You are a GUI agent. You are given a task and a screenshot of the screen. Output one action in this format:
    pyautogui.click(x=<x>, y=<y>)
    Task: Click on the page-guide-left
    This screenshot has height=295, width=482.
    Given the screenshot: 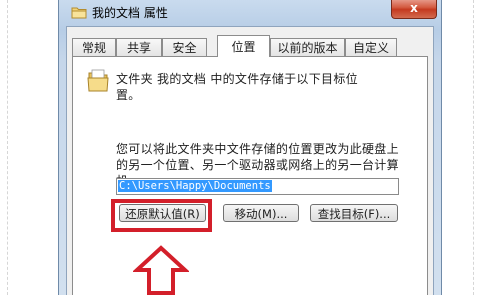 What is the action you would take?
    pyautogui.click(x=7, y=147)
    